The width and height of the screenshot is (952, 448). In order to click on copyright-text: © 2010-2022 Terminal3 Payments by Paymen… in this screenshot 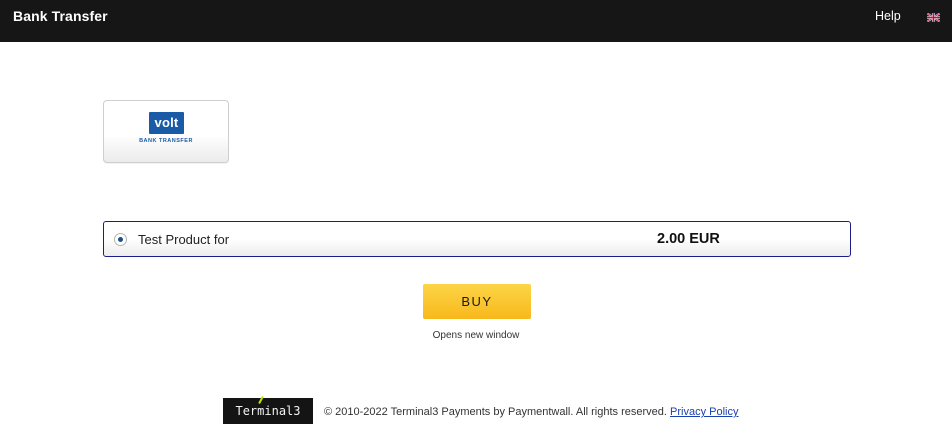, I will do `click(495, 412)`.